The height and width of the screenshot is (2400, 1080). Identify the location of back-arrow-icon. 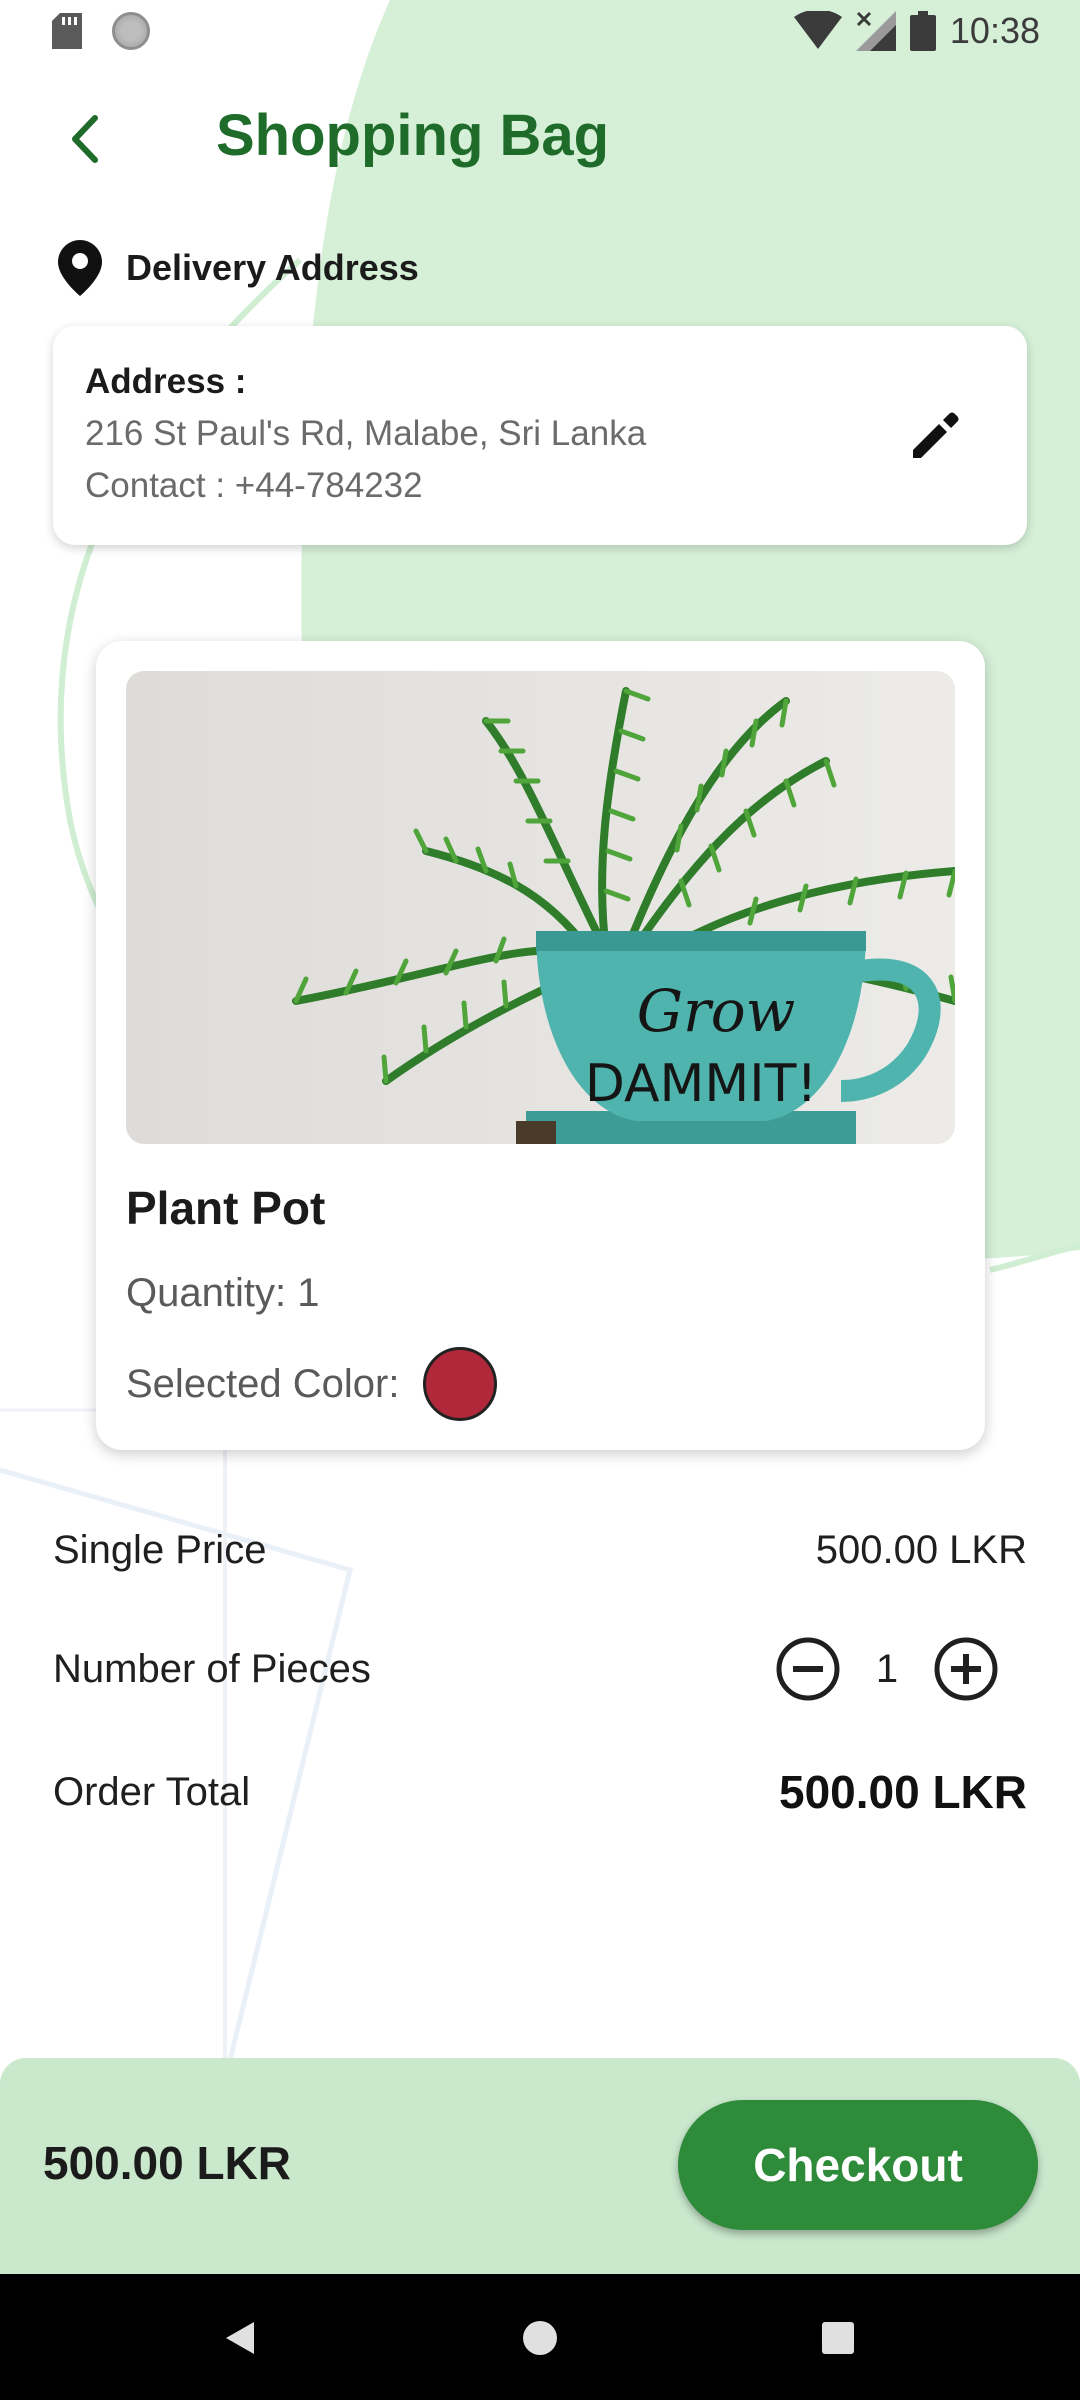
(85, 139).